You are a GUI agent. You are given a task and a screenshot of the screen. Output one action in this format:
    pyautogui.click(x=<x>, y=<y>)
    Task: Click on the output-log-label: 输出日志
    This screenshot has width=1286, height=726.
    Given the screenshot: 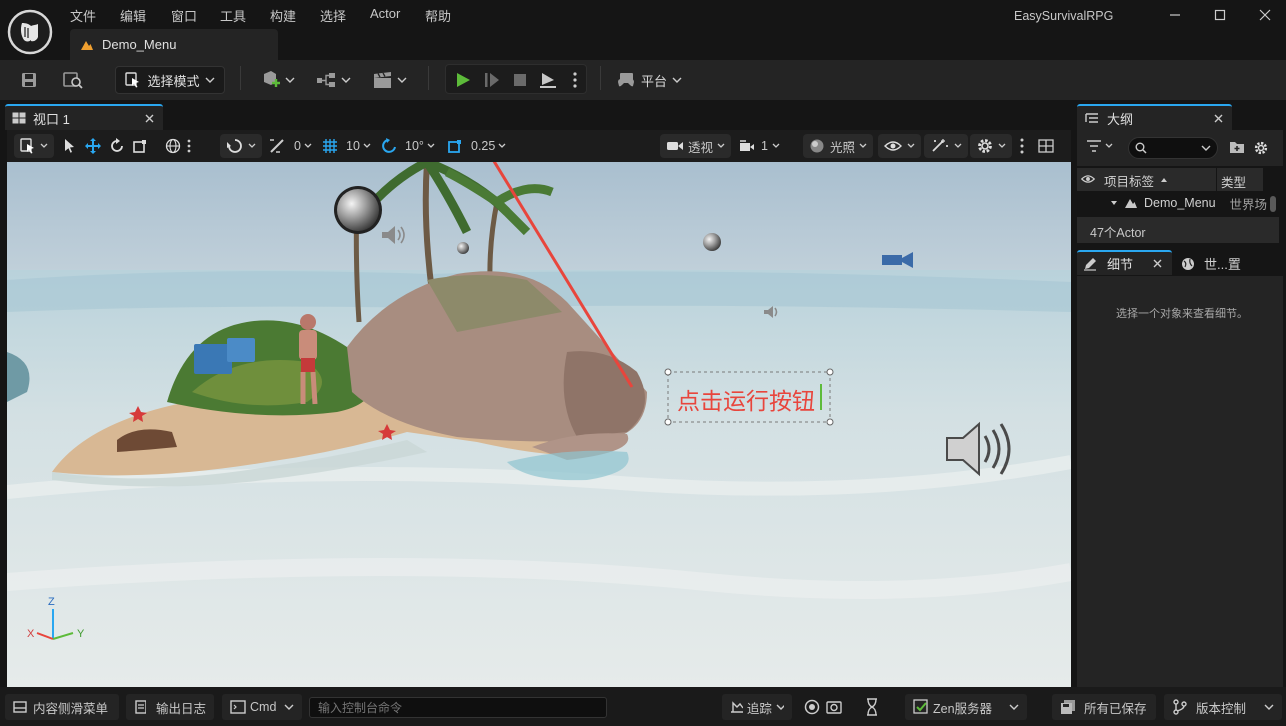 What is the action you would take?
    pyautogui.click(x=180, y=708)
    